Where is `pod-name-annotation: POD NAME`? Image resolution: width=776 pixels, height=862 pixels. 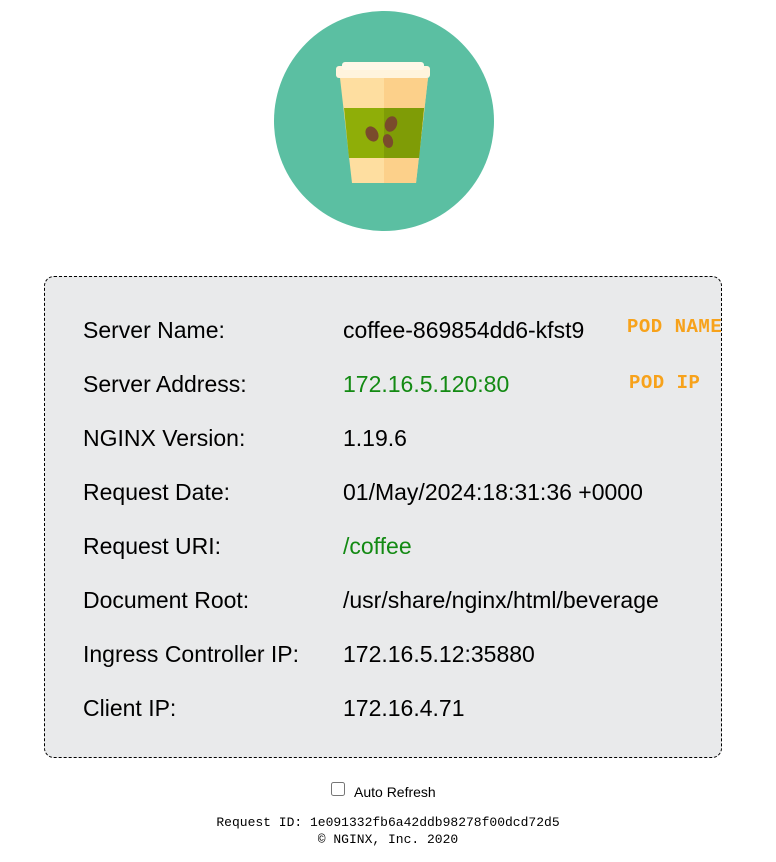
pod-name-annotation: POD NAME is located at coordinates (675, 327).